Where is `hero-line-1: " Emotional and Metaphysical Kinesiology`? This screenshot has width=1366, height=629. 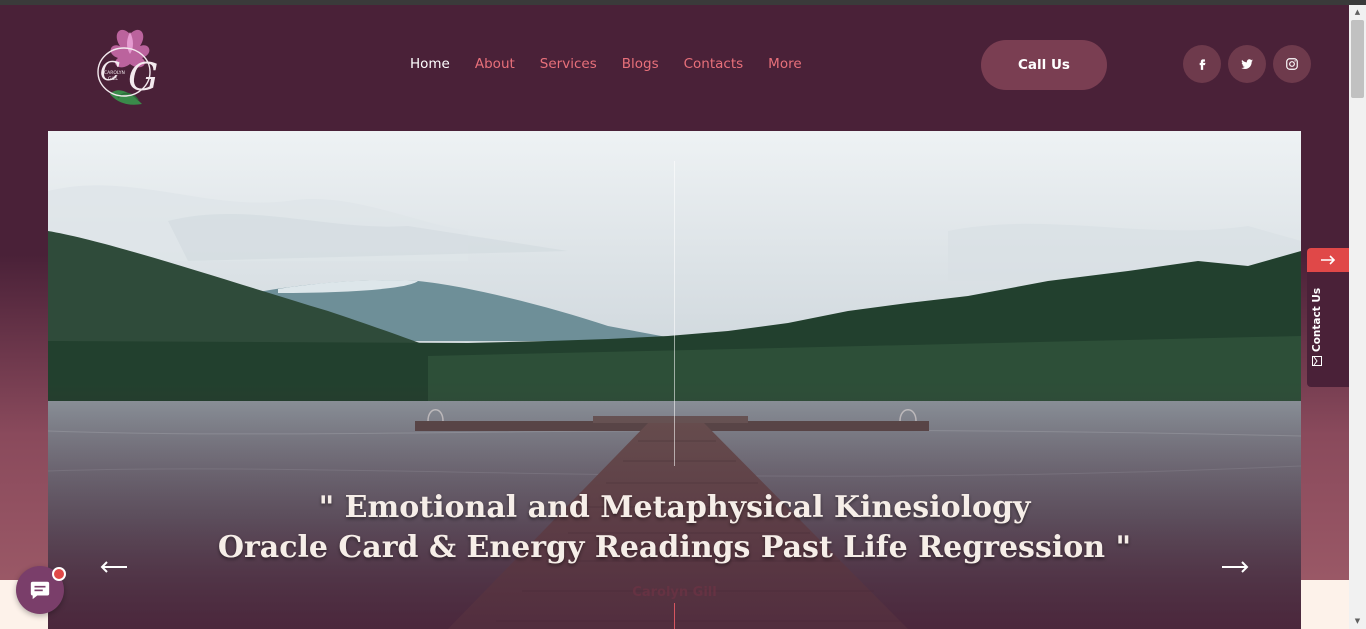
hero-line-1: " Emotional and Metaphysical Kinesiology is located at coordinates (674, 507).